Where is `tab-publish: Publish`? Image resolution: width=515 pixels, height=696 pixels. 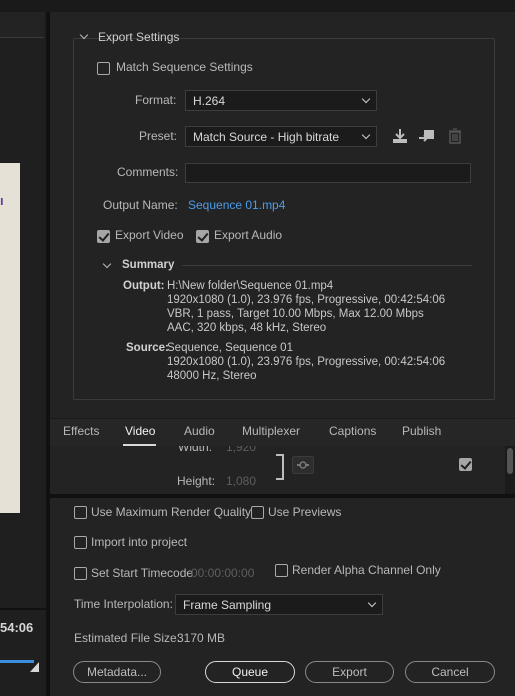
tab-publish: Publish is located at coordinates (421, 431).